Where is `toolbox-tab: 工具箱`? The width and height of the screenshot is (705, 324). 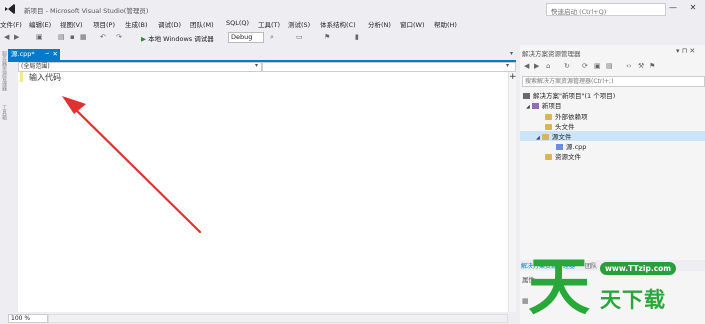 toolbox-tab: 工具箱 is located at coordinates (4, 112).